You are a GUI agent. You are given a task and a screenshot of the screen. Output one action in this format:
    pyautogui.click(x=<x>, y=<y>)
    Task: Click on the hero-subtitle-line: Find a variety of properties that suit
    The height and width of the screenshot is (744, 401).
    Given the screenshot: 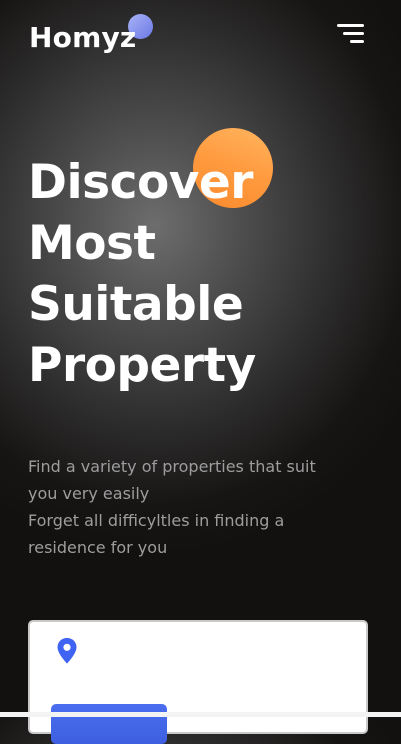 What is the action you would take?
    pyautogui.click(x=172, y=466)
    